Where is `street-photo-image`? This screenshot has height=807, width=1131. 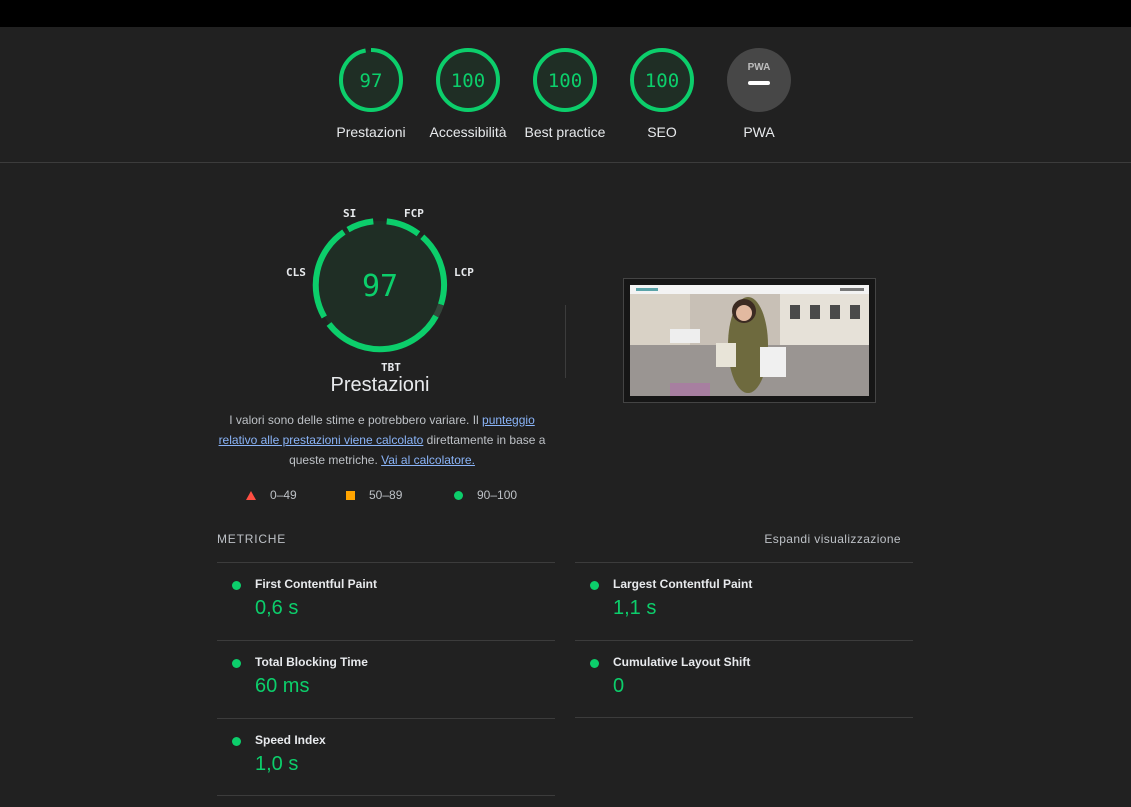
street-photo-image is located at coordinates (749, 340).